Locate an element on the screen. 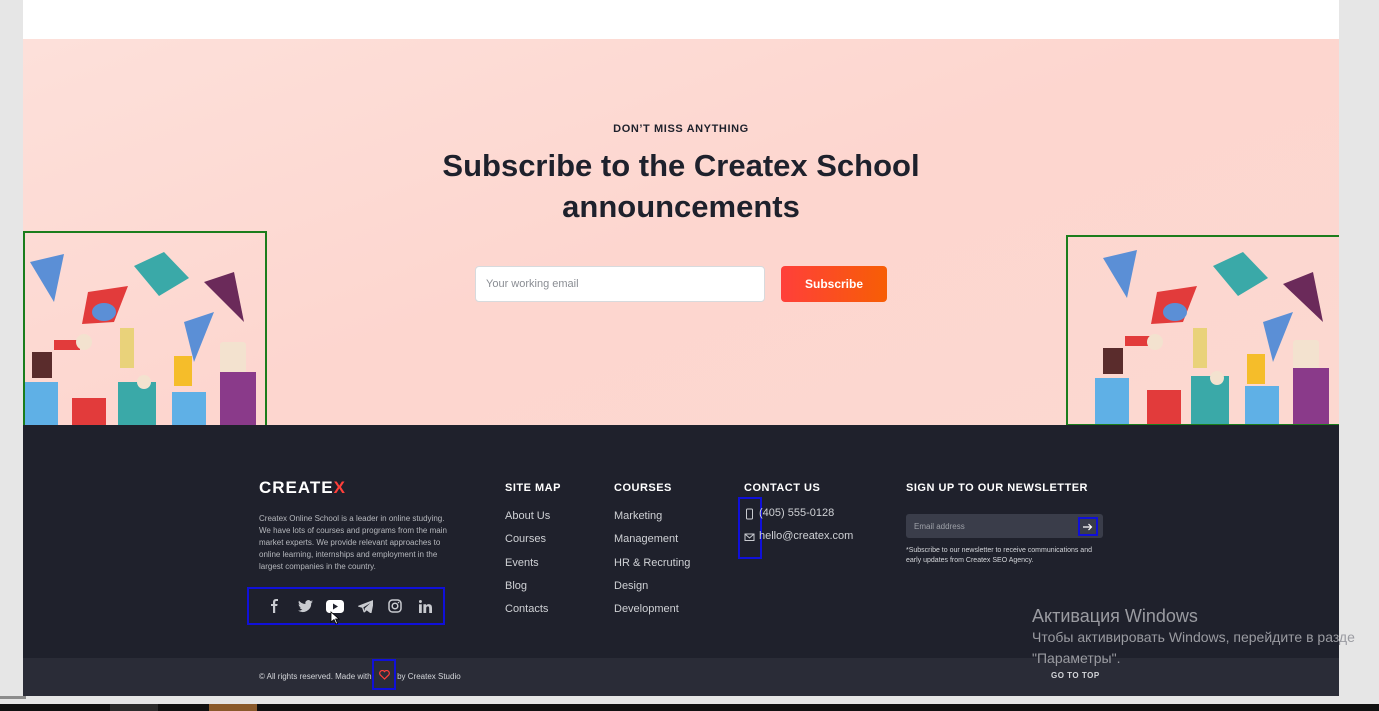  copyright-prefix: © All rights reserved. Made with is located at coordinates (315, 676).